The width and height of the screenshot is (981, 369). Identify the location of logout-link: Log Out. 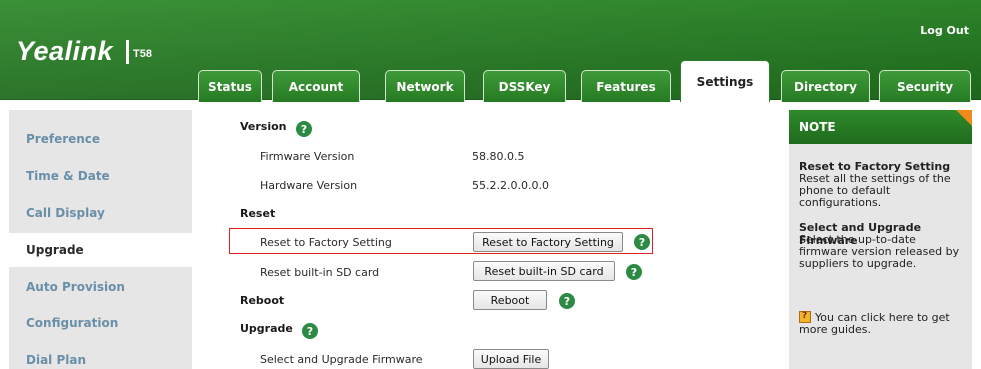
(944, 30).